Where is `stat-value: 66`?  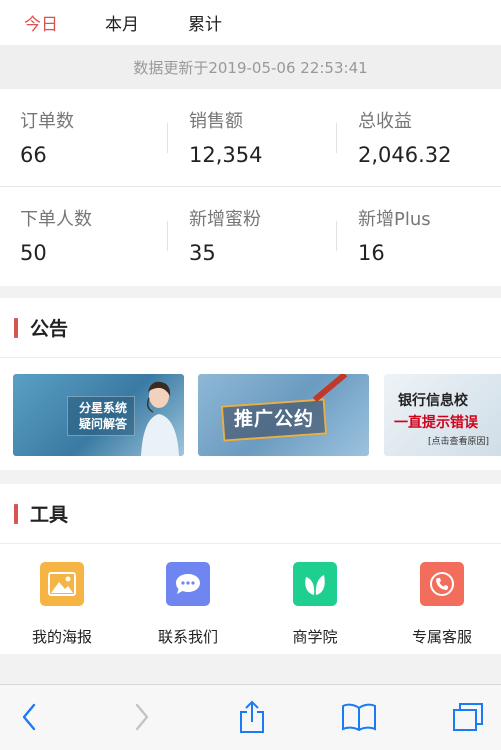
stat-value: 66 is located at coordinates (33, 155).